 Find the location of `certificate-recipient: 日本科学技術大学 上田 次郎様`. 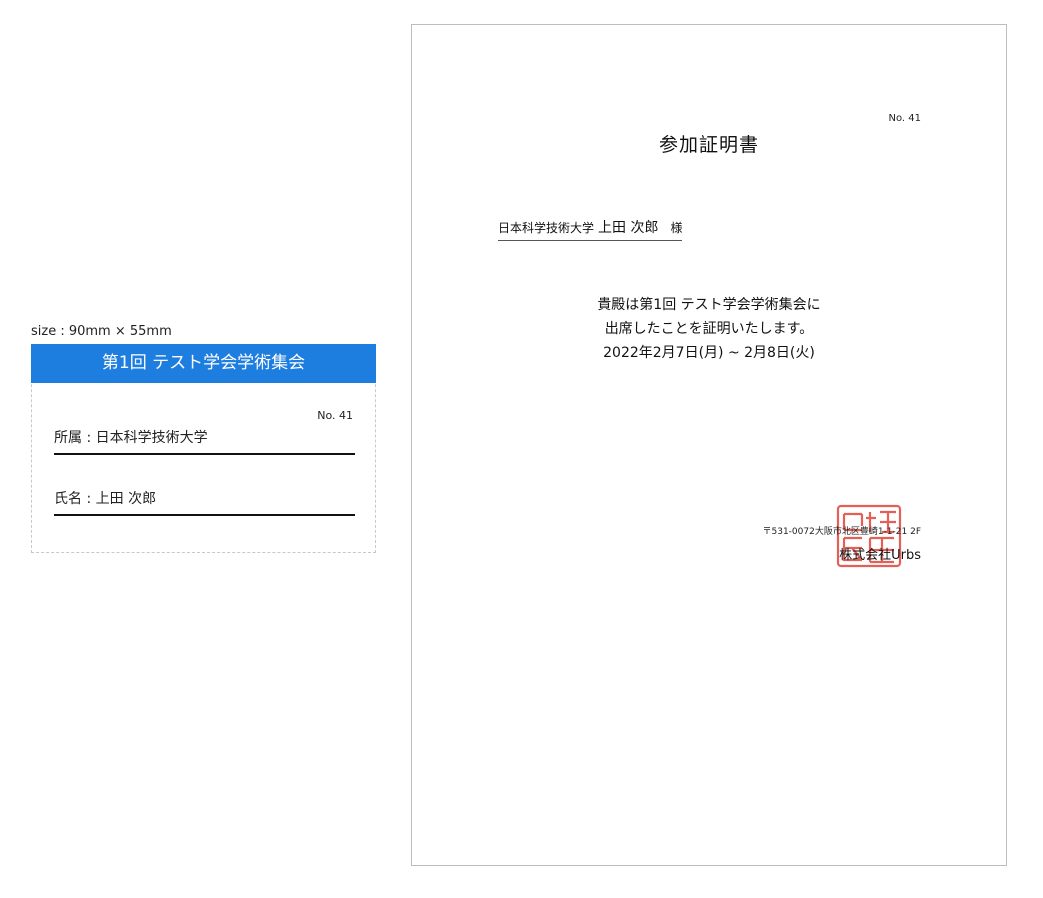

certificate-recipient: 日本科学技術大学 上田 次郎様 is located at coordinates (590, 229).